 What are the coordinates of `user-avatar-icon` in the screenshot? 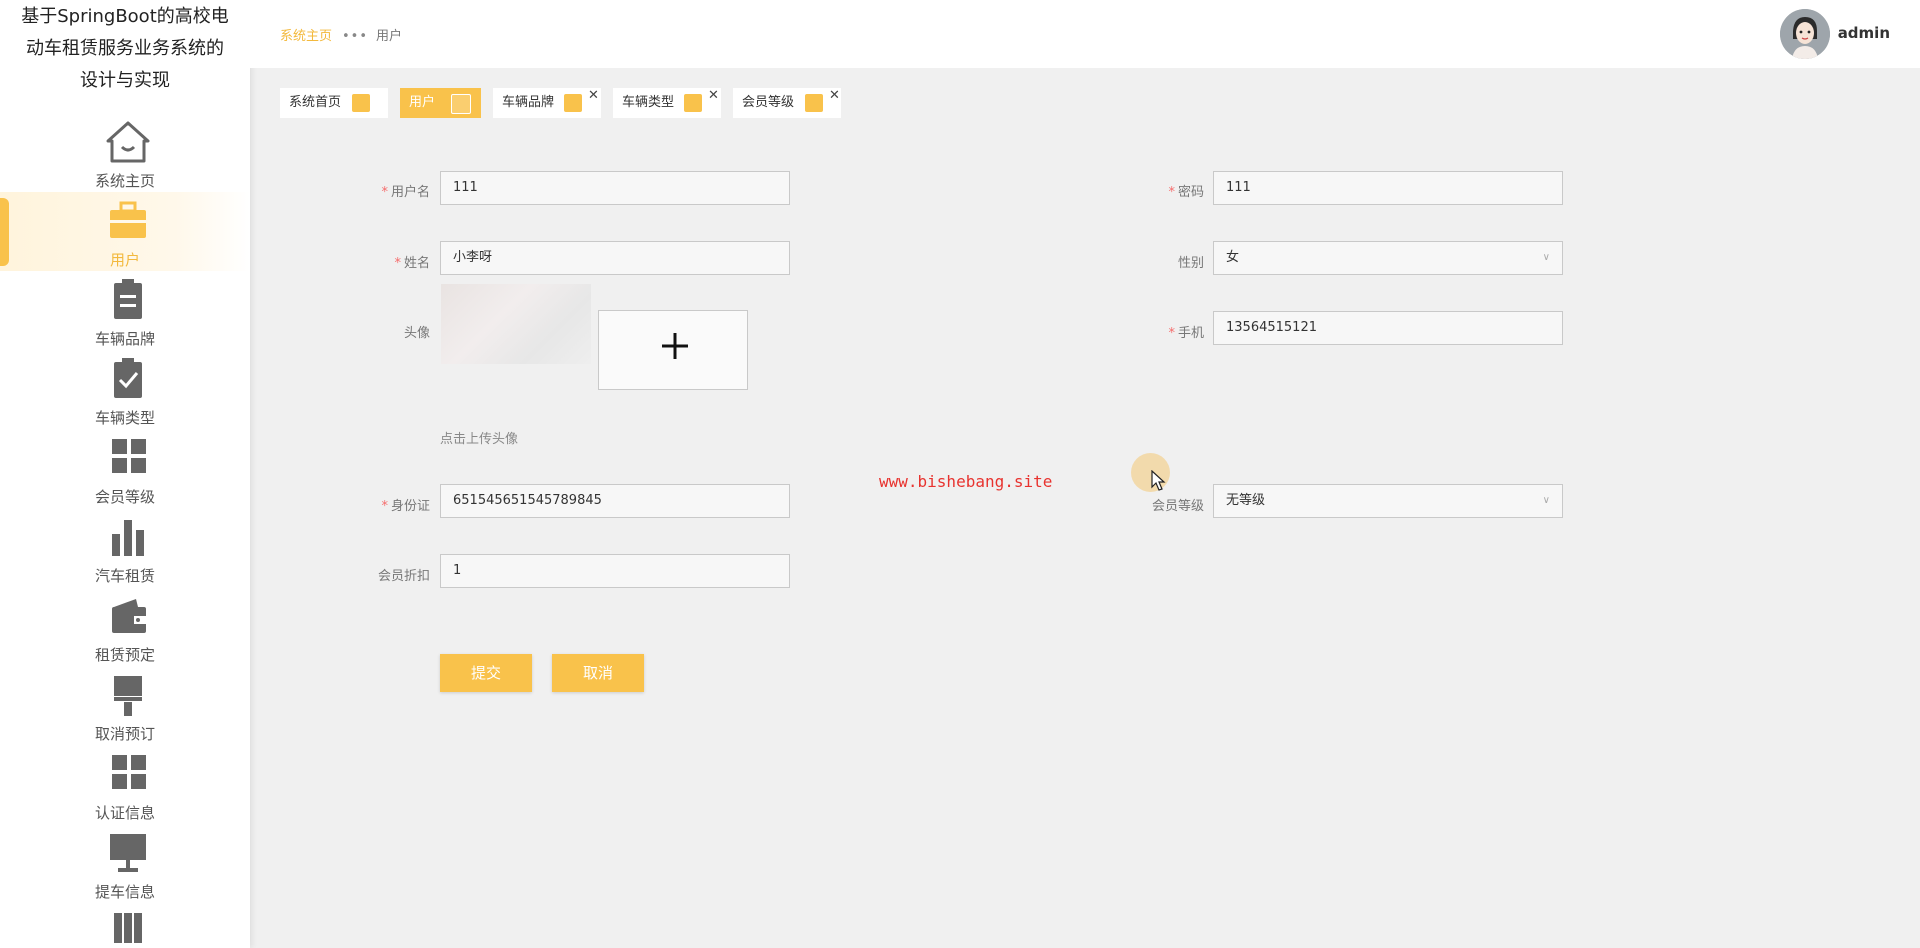 It's located at (1805, 34).